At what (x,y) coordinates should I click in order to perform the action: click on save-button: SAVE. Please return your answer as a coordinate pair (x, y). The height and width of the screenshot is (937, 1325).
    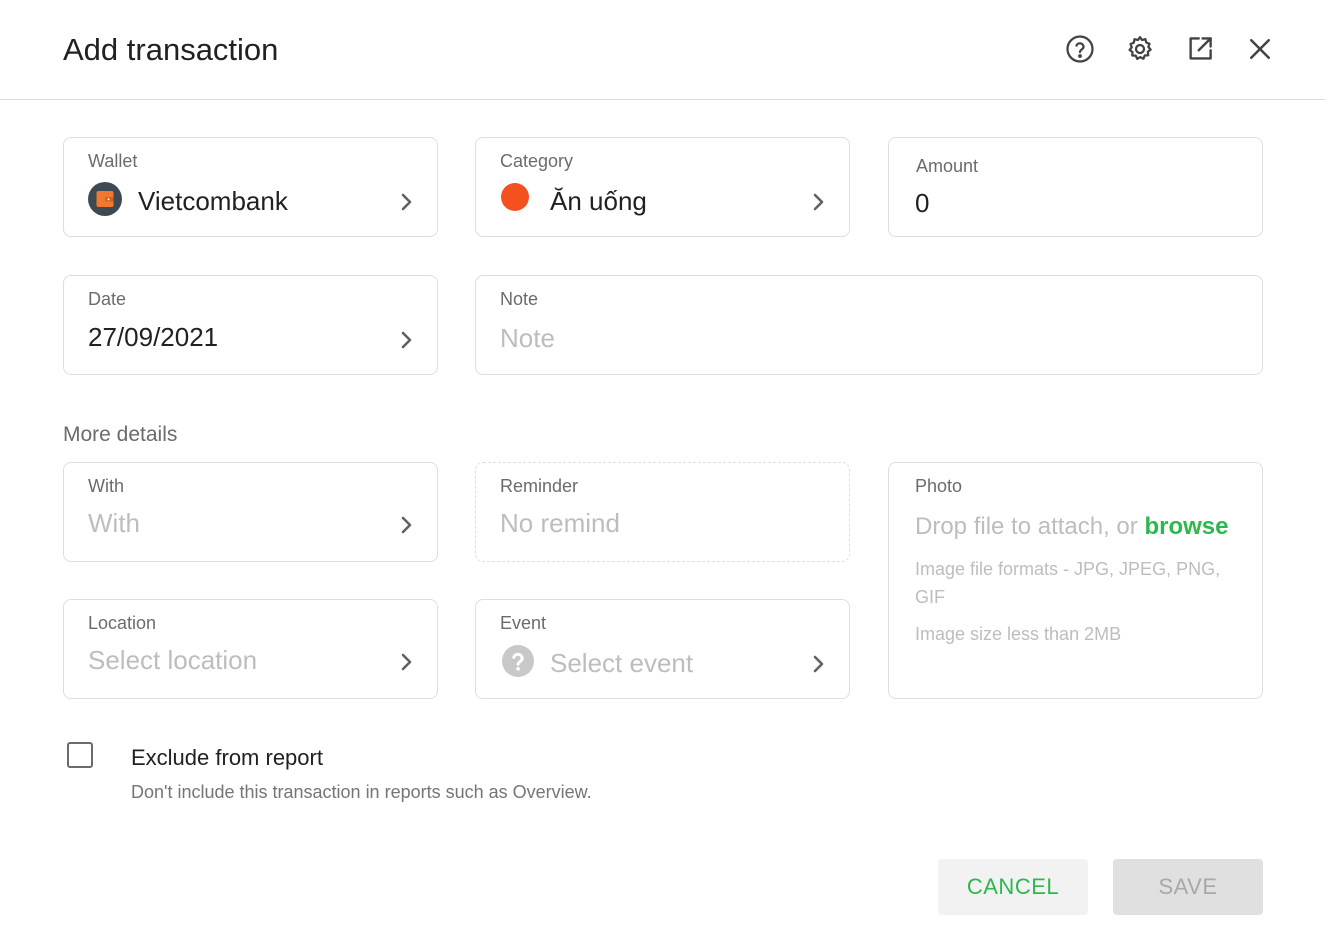
    Looking at the image, I should click on (1188, 887).